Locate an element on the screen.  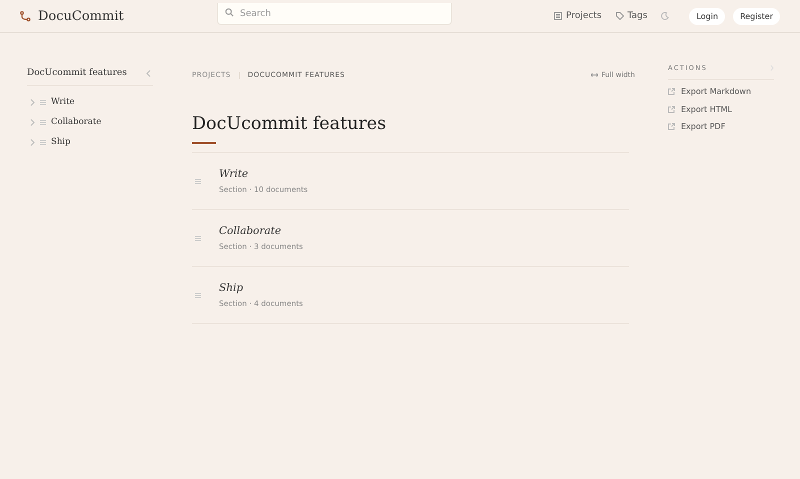
book-icon is located at coordinates (558, 16).